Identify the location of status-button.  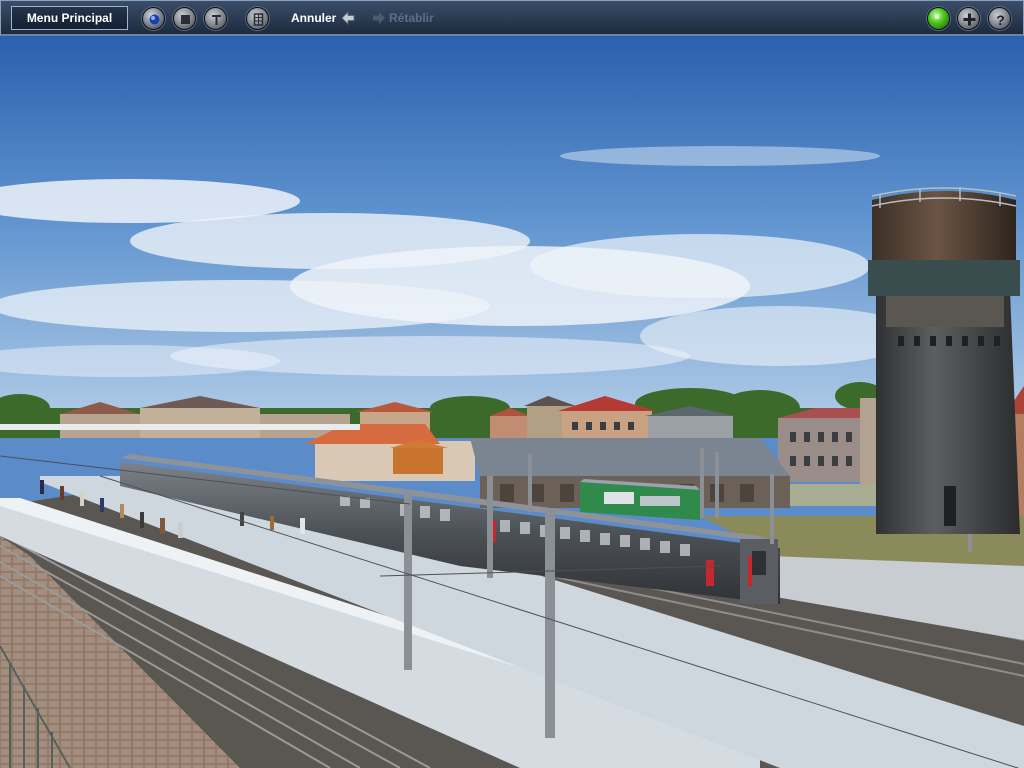
(938, 18).